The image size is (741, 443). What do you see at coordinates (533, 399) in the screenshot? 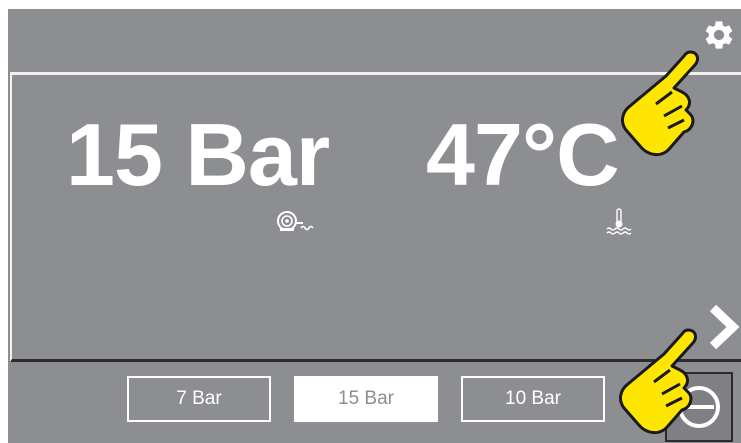
I see `preset-button-3: 10 Bar` at bounding box center [533, 399].